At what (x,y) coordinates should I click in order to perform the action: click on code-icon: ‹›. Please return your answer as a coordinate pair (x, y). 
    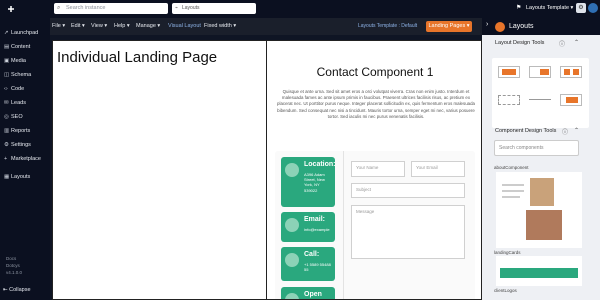
    Looking at the image, I should click on (6, 89).